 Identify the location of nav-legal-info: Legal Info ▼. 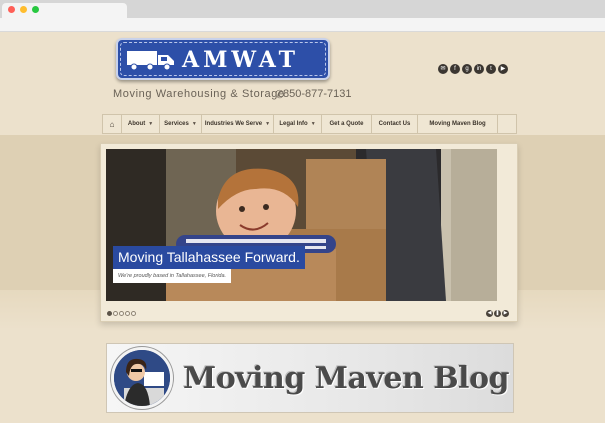
(298, 124).